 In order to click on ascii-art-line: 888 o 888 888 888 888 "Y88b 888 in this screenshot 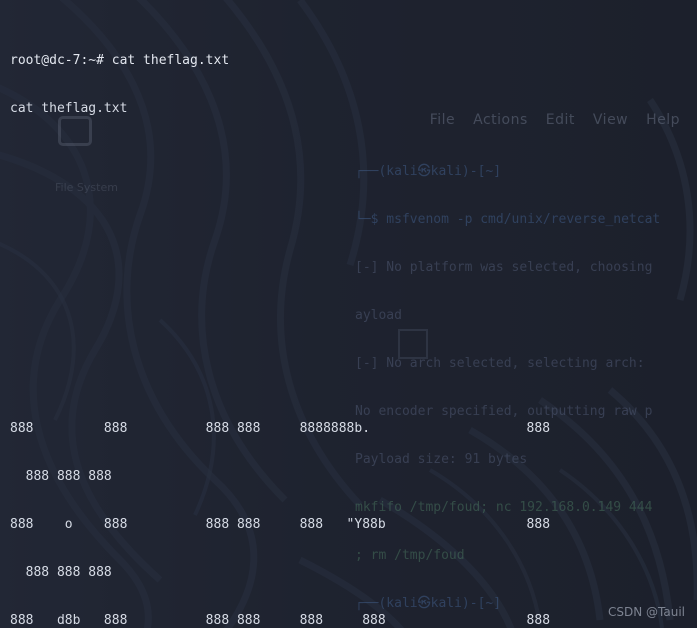, I will do `click(280, 524)`.